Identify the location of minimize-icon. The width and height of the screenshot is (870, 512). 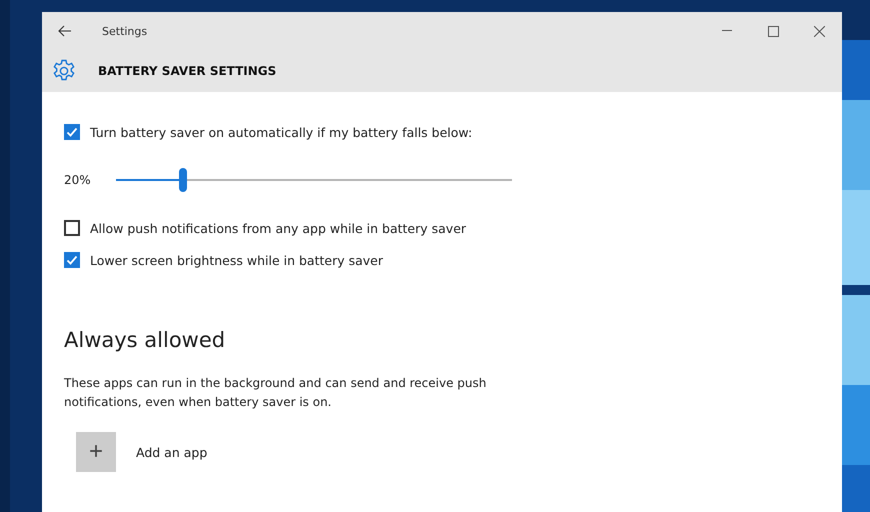
(727, 31).